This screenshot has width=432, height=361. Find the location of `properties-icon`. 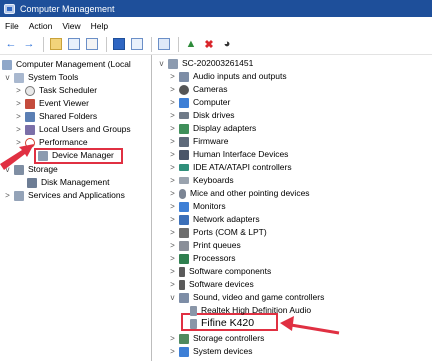

properties-icon is located at coordinates (74, 44).